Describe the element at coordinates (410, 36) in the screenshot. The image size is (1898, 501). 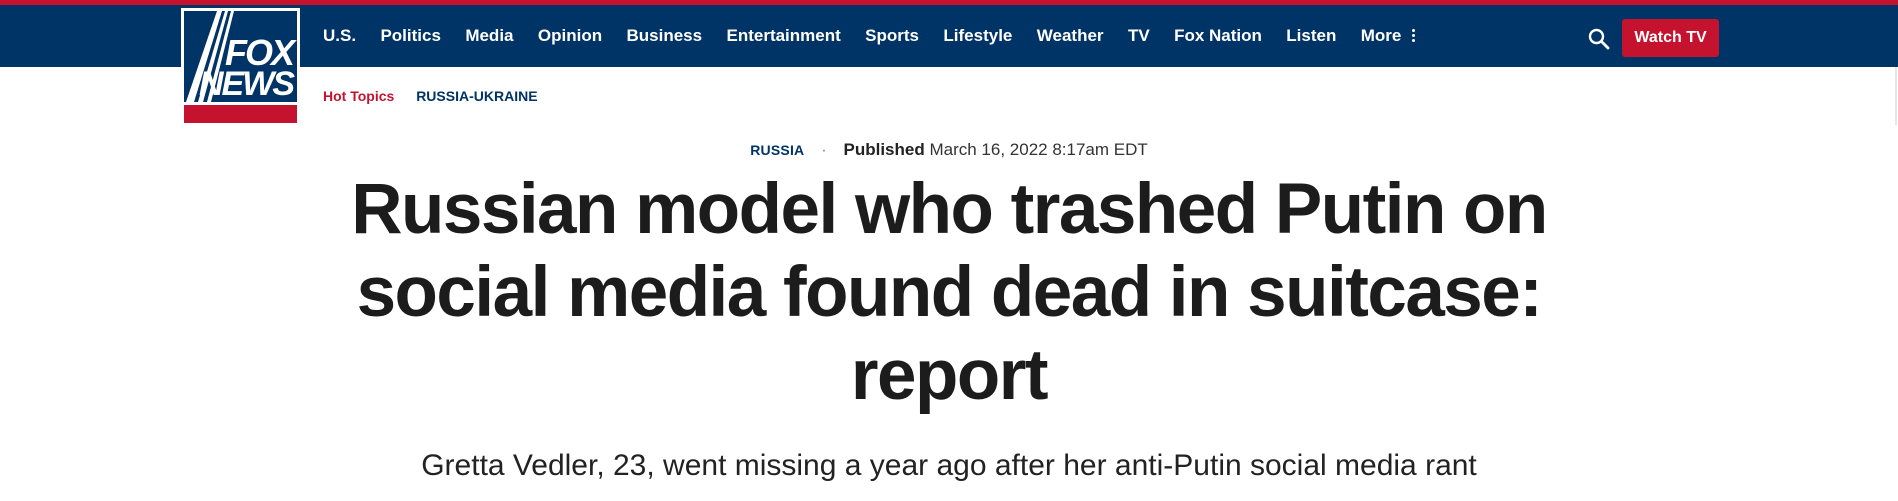
I see `nav-item-politics: Politics` at that location.